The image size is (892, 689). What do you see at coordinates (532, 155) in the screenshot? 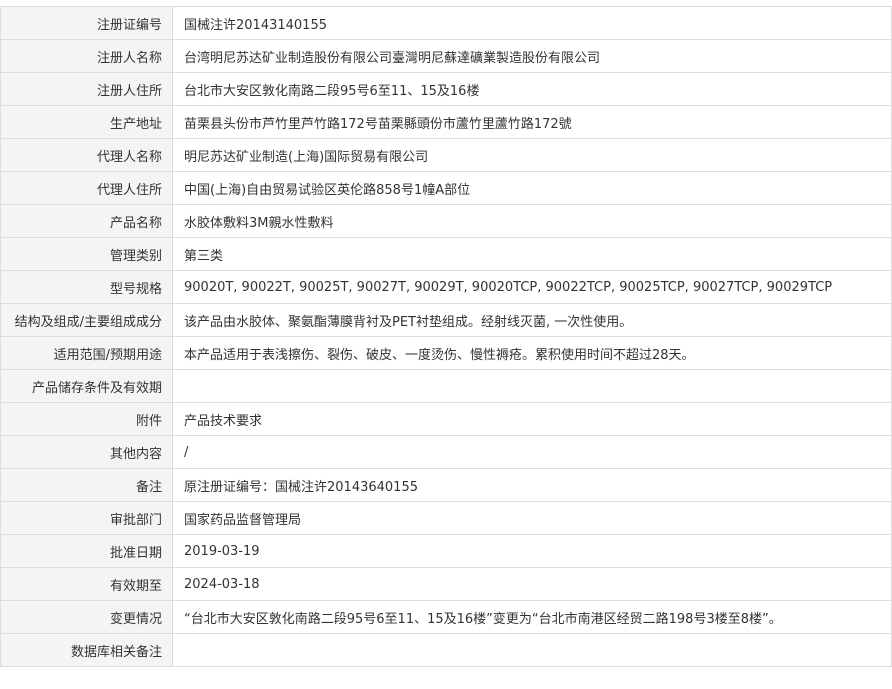
I see `row-value: 明尼苏达矿业制造(上海)国际贸易有限公司` at bounding box center [532, 155].